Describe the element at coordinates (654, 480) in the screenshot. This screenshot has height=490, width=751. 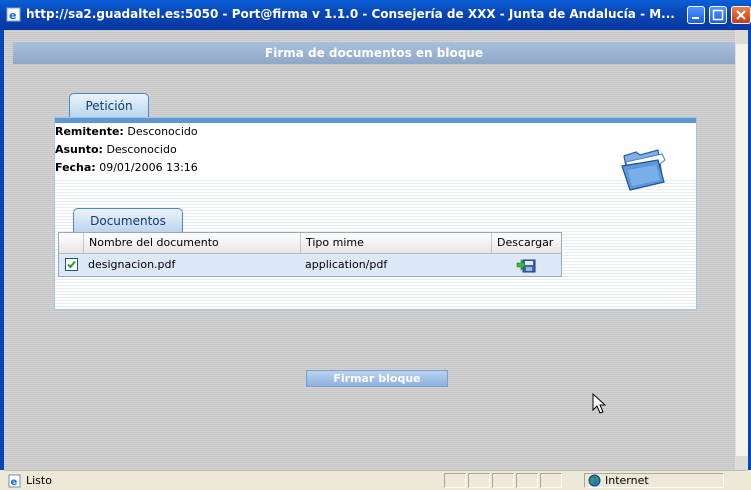
I see `status-zone-panel: Internet` at that location.